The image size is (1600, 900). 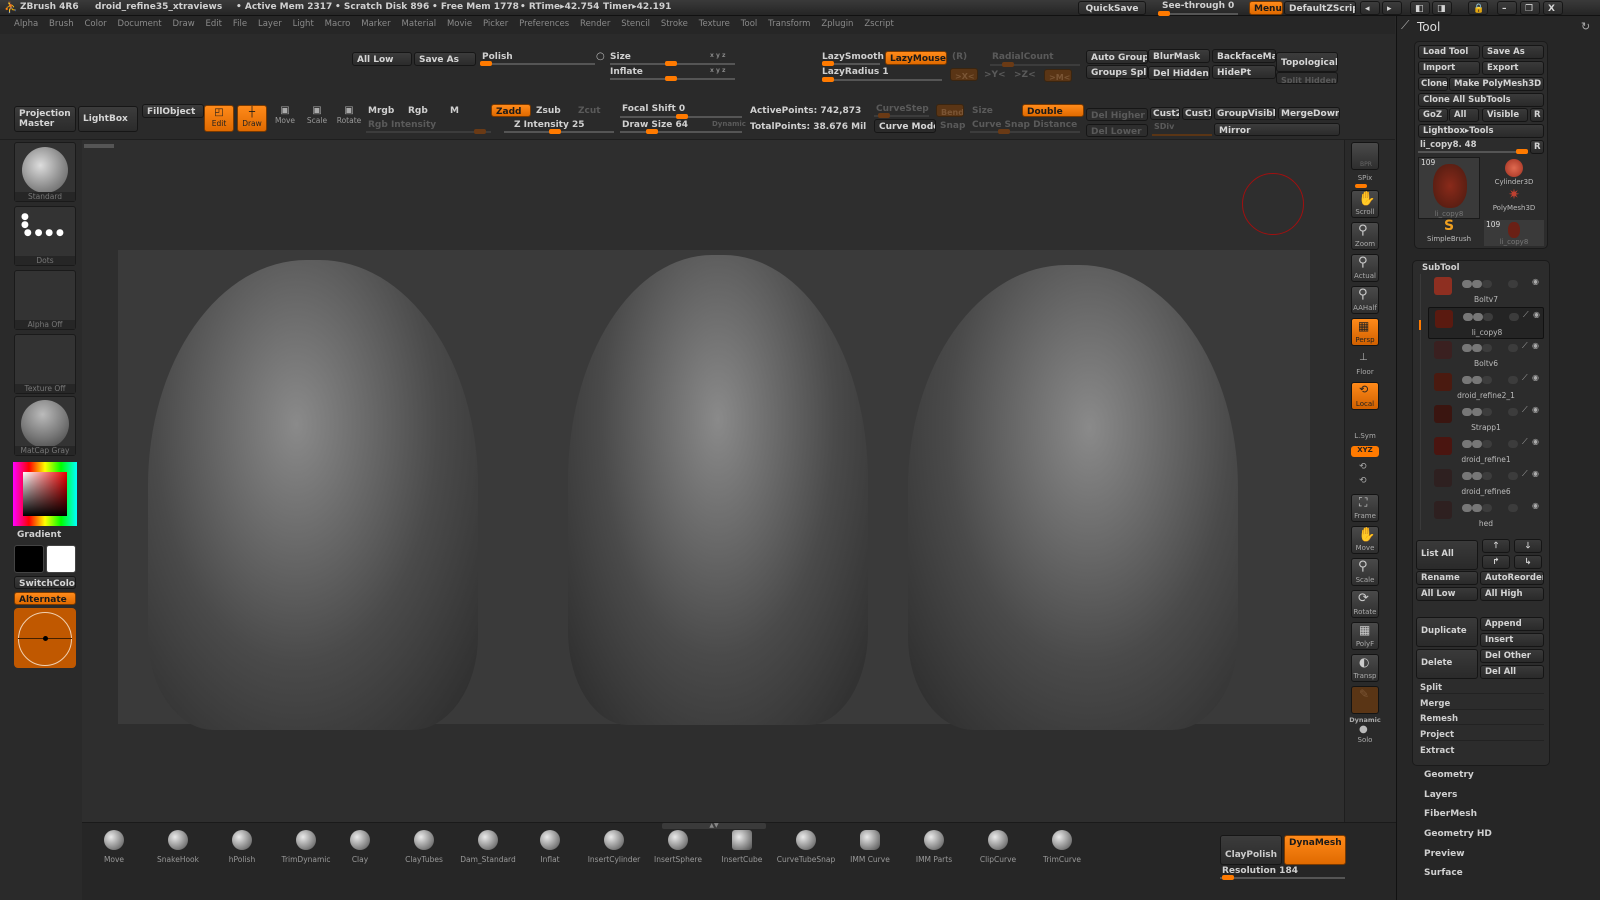 What do you see at coordinates (1514, 172) in the screenshot?
I see `tool-thumb-cylinder3d: Cylinder3D` at bounding box center [1514, 172].